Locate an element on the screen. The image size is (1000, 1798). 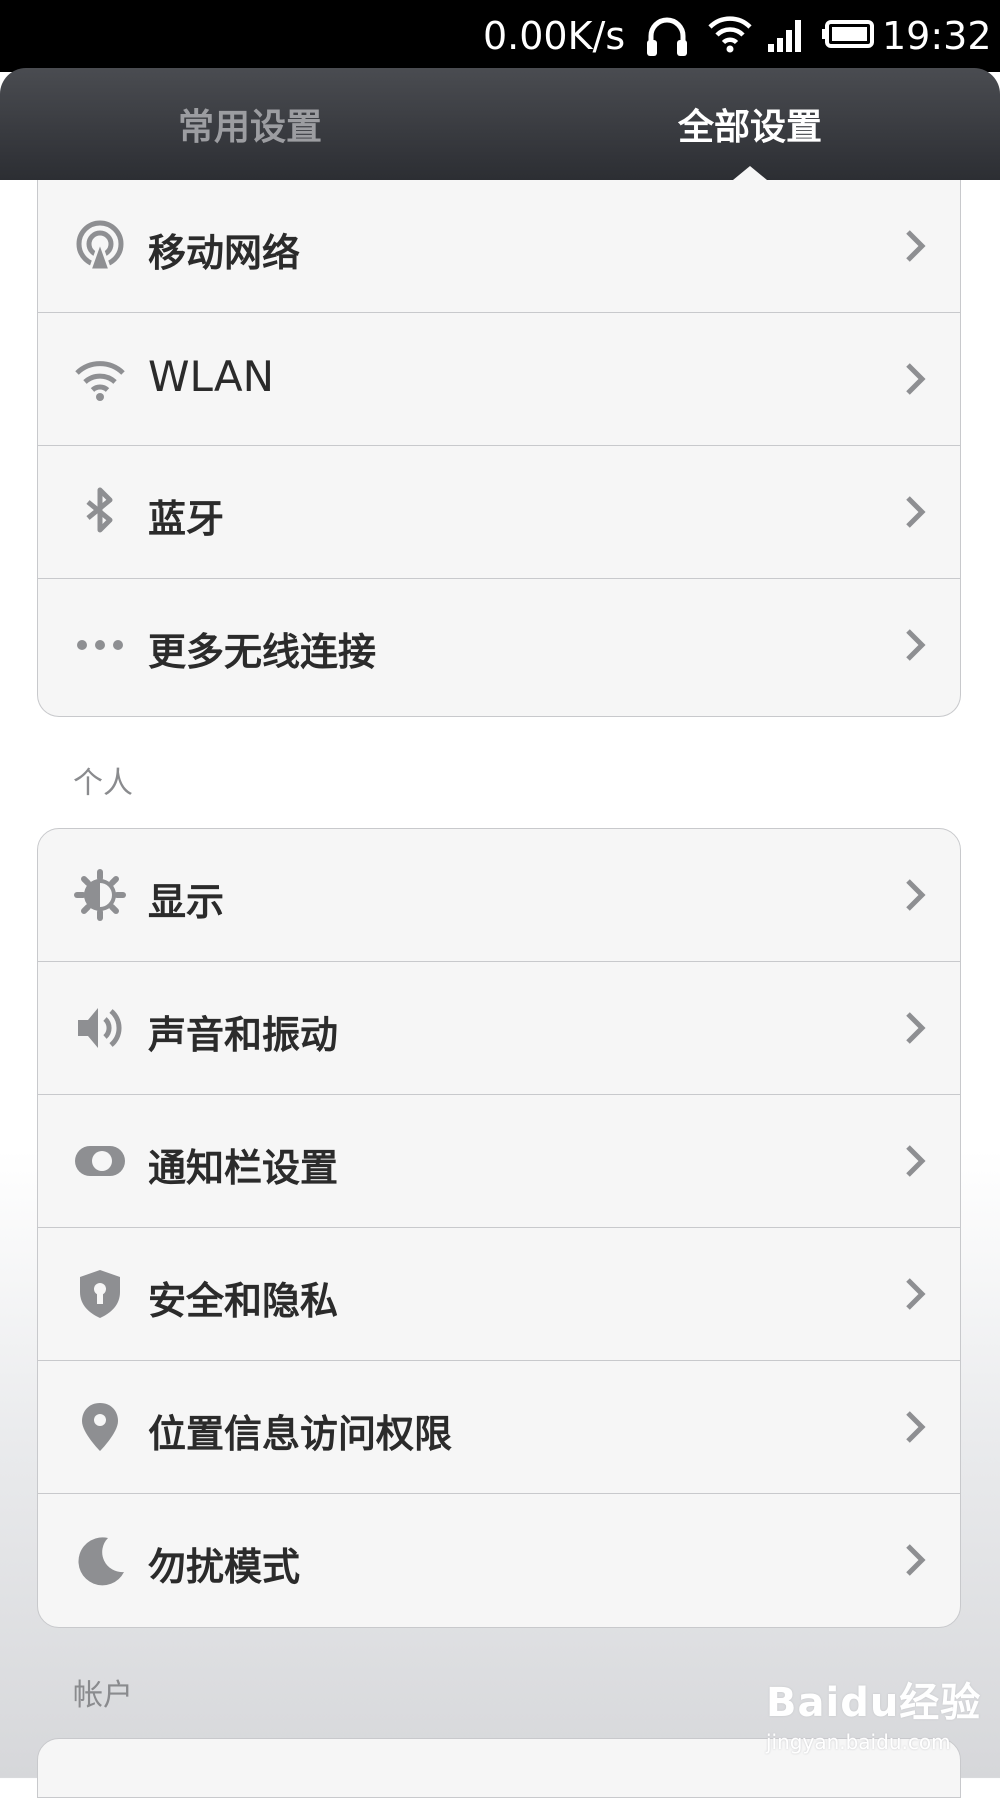
settings-item-mobile-network: 移动网络 is located at coordinates (499, 246).